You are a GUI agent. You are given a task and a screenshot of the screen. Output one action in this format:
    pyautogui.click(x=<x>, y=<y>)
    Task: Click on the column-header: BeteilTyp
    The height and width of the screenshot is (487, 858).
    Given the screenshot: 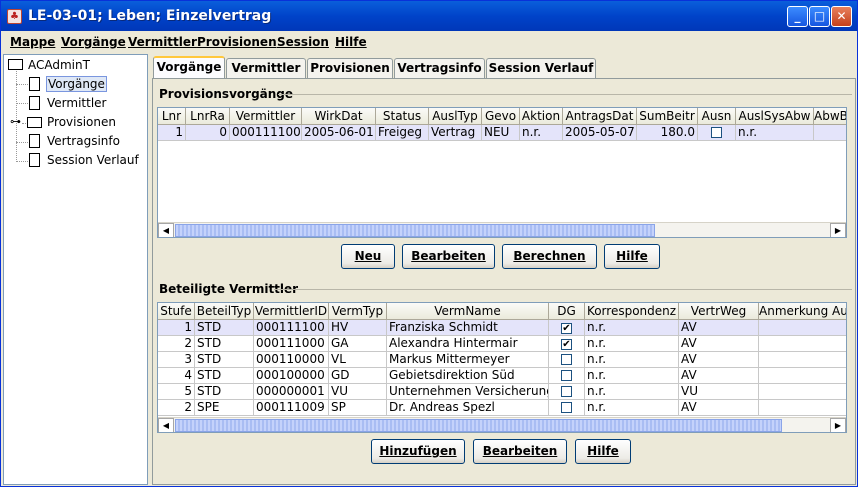 What is the action you would take?
    pyautogui.click(x=224, y=311)
    